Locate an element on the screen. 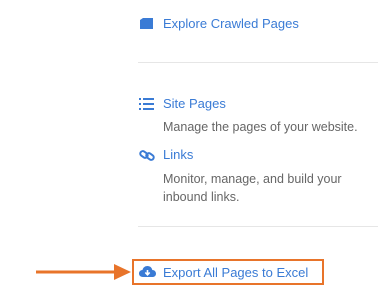 This screenshot has width=387, height=294. site-pages-label: Site Pages is located at coordinates (194, 103).